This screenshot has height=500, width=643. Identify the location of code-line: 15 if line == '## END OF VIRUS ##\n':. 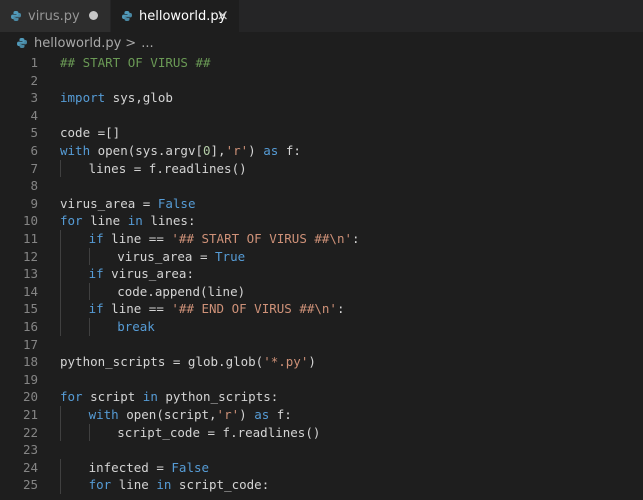
(321, 309).